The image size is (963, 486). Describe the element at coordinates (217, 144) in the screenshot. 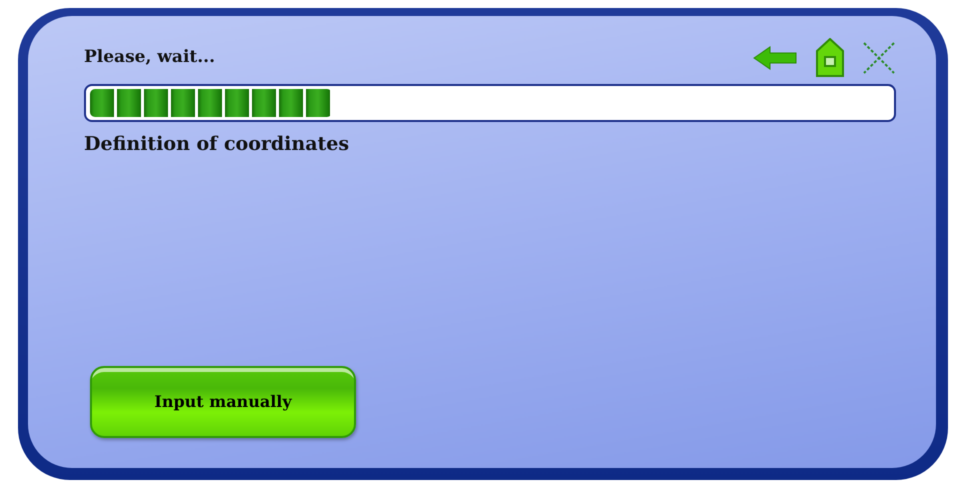

I see `status-text: Definition of coordinates` at that location.